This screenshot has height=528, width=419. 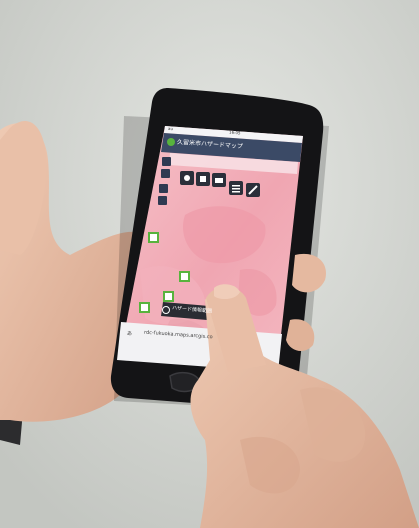 I want to click on map-popup-label: ハザード情報範囲, so click(x=192, y=309).